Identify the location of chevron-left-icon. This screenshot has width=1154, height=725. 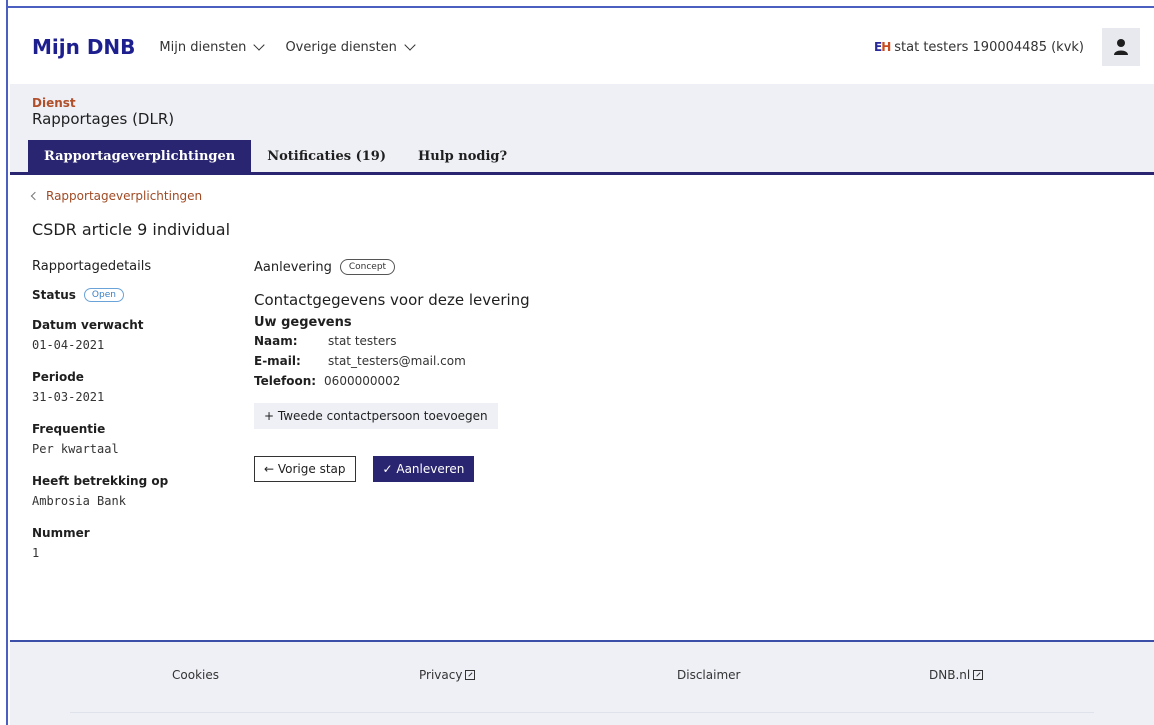
(35, 196).